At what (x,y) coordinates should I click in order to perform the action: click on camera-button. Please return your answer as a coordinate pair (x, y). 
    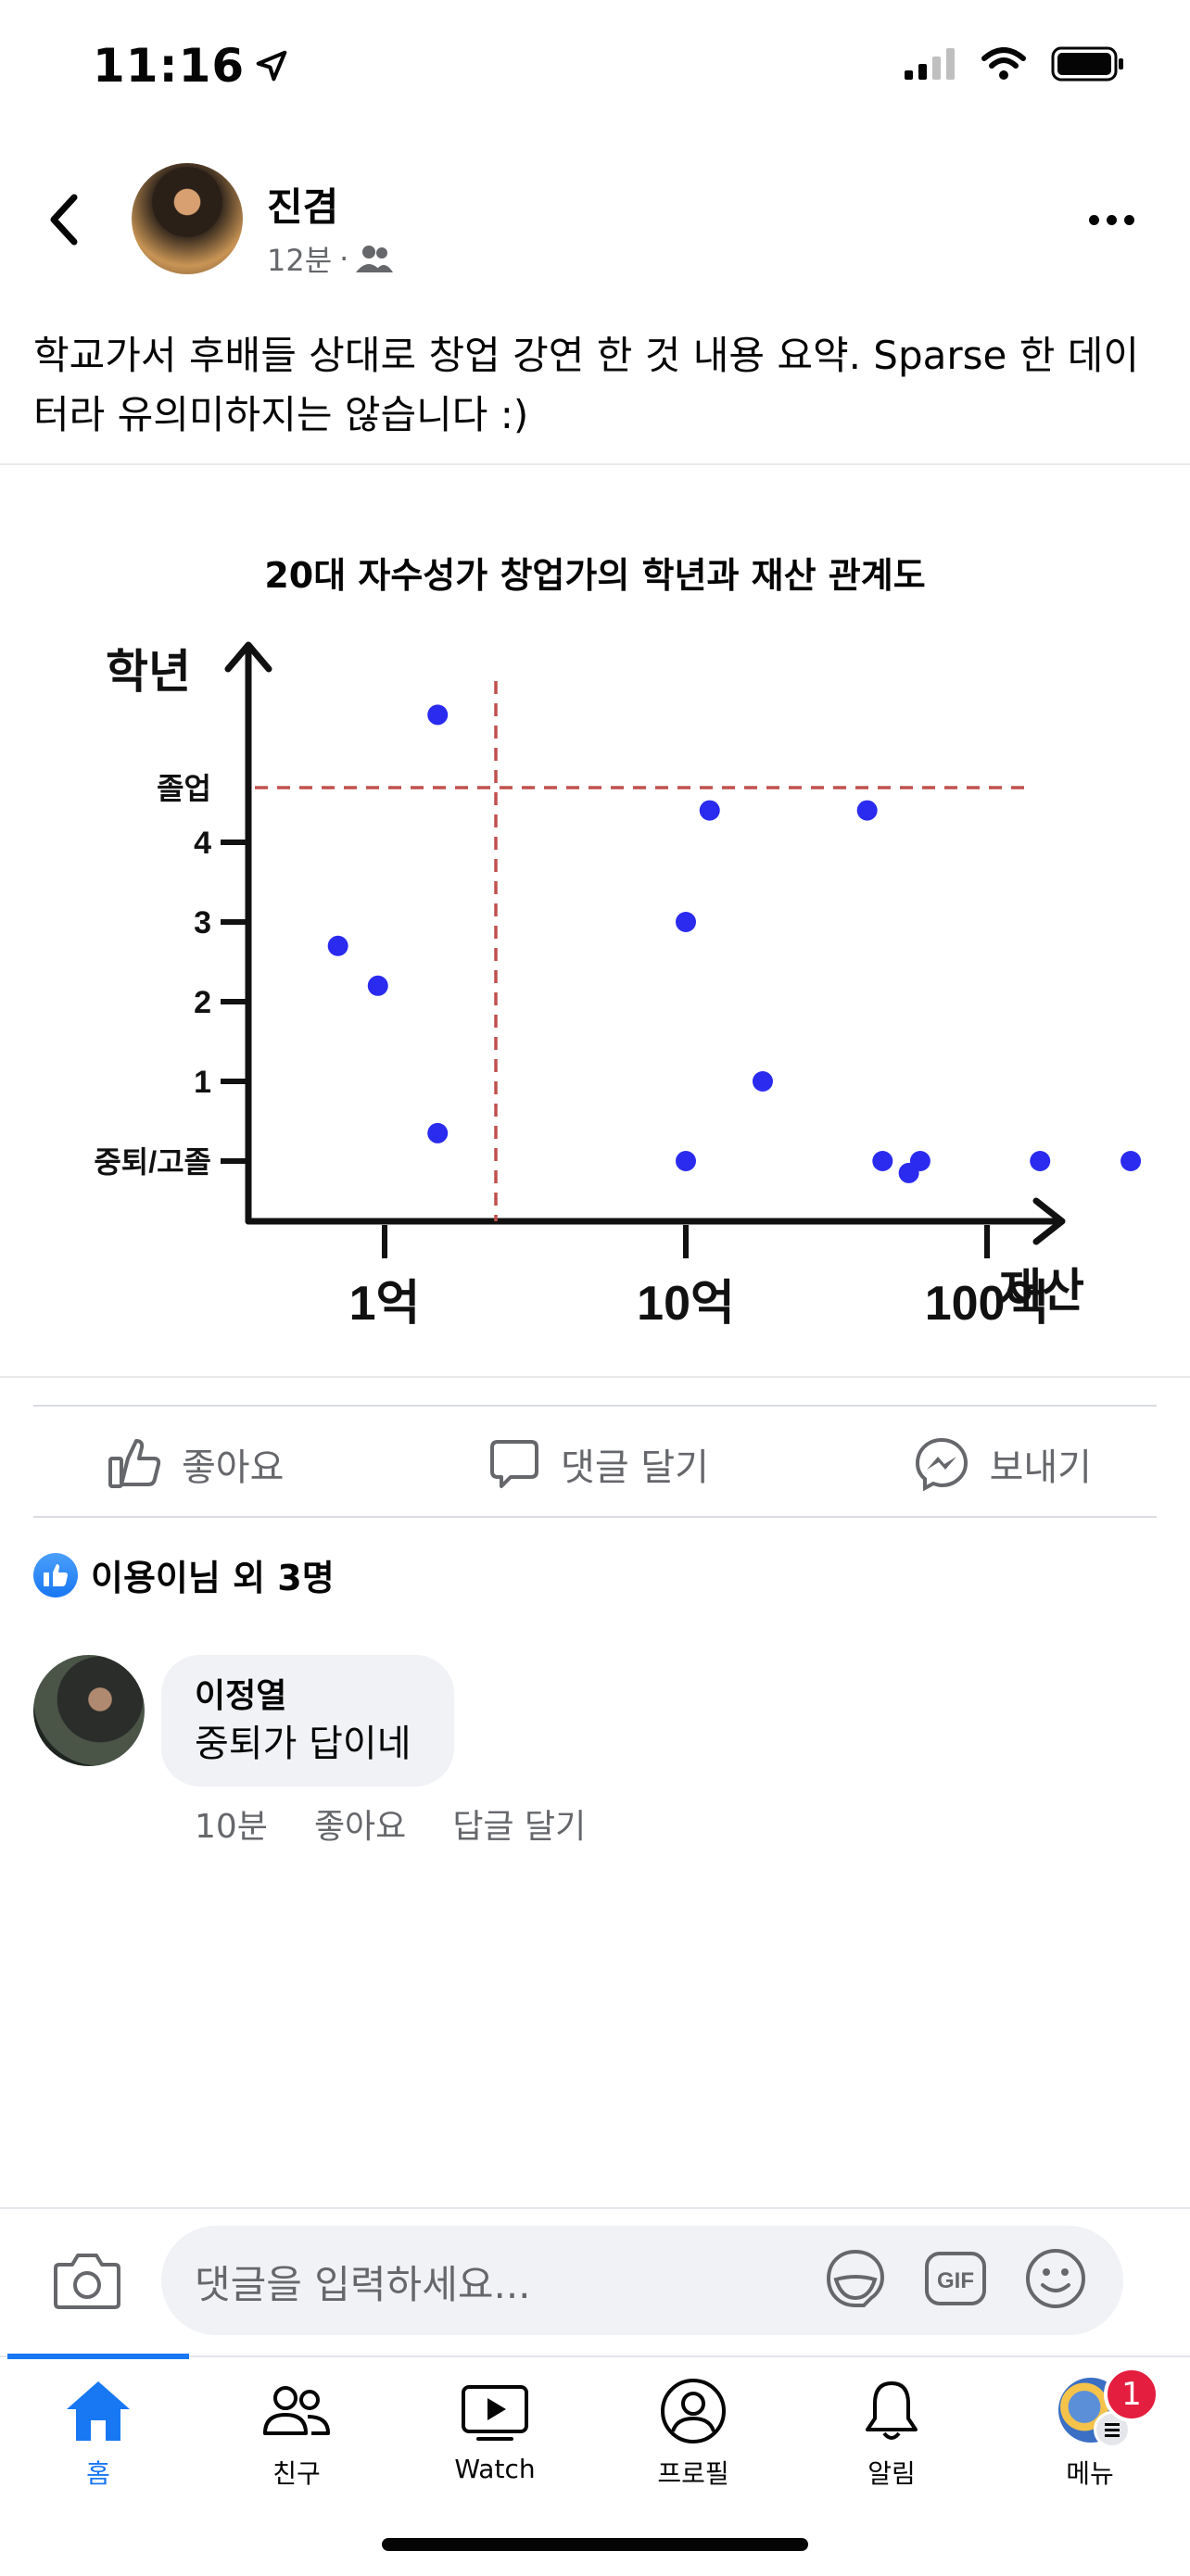
    Looking at the image, I should click on (87, 2283).